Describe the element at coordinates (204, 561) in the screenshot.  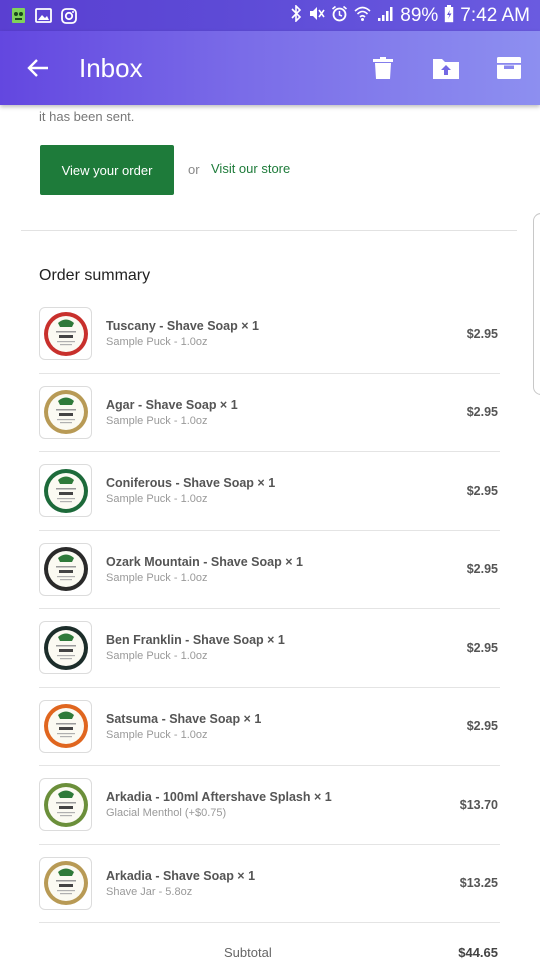
I see `item-name: Ozark Mountain - Shave Soap × 1` at that location.